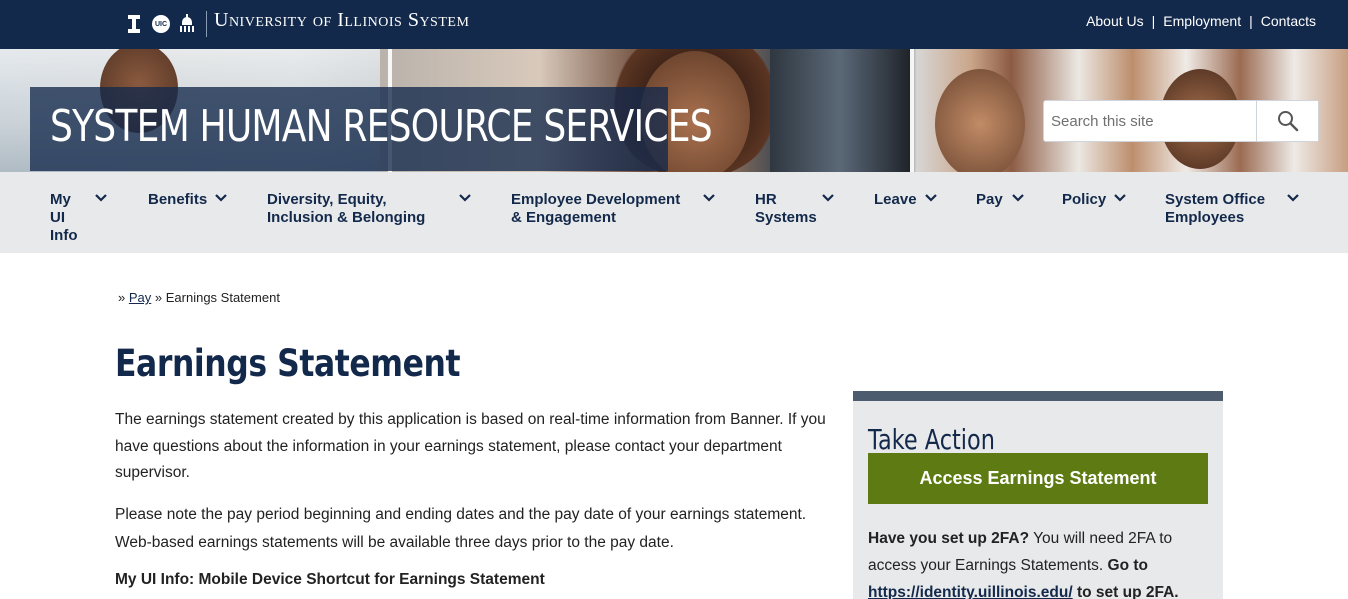  I want to click on utility-nav: About Us | Employment | Contacts, so click(1201, 21).